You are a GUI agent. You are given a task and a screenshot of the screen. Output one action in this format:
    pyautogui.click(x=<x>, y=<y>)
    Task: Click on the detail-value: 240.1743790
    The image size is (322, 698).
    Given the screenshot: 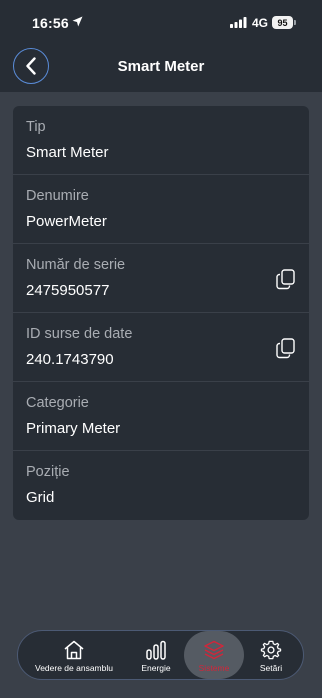 What is the action you would take?
    pyautogui.click(x=70, y=359)
    